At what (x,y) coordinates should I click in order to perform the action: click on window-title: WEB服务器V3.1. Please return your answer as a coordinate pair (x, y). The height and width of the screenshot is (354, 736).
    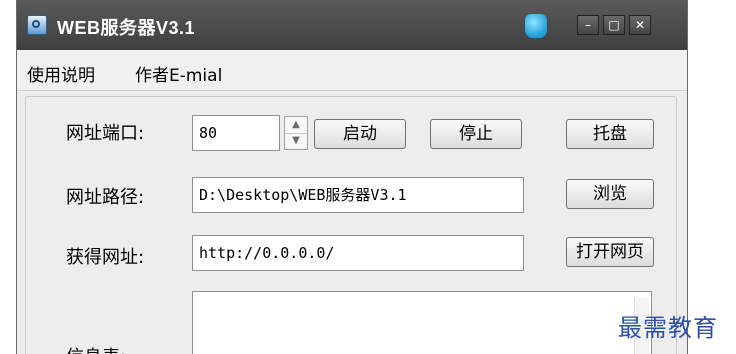
    Looking at the image, I should click on (126, 28).